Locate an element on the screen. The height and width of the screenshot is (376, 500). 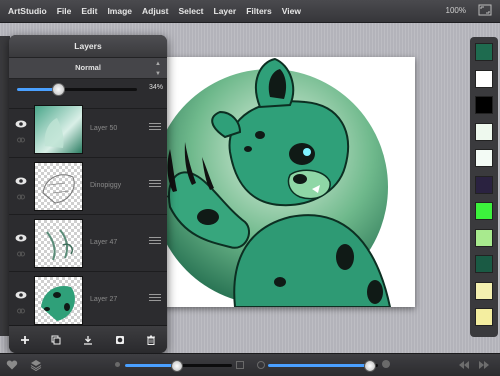
brush-opacity-slider is located at coordinates (323, 366).